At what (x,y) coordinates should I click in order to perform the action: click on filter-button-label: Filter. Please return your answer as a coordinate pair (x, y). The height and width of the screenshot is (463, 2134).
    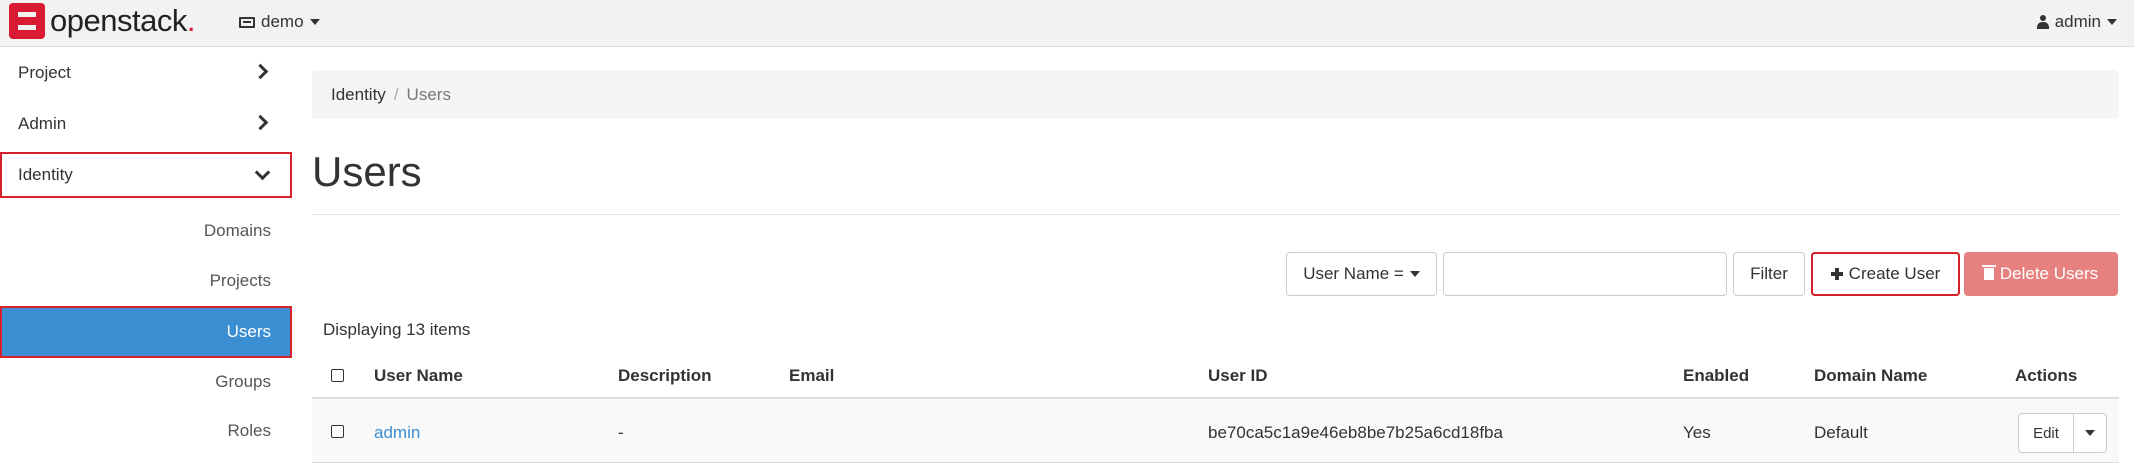
    Looking at the image, I should click on (1769, 273).